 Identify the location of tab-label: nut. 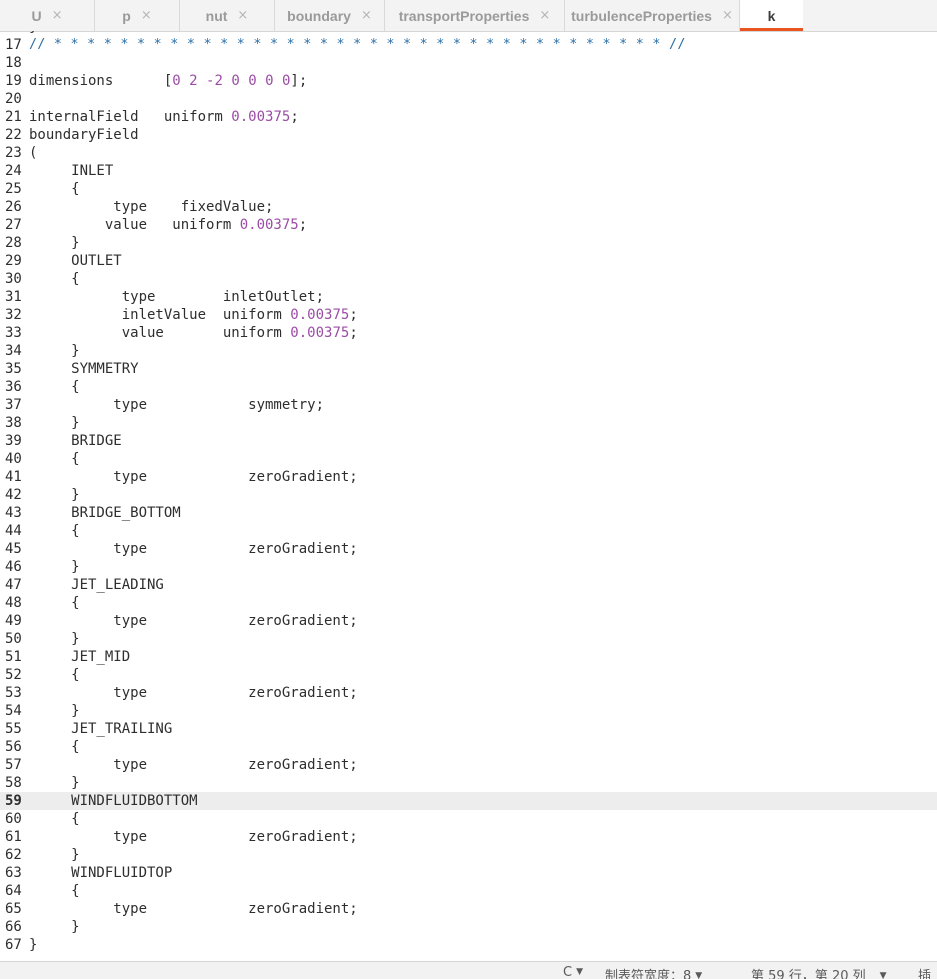
(216, 15).